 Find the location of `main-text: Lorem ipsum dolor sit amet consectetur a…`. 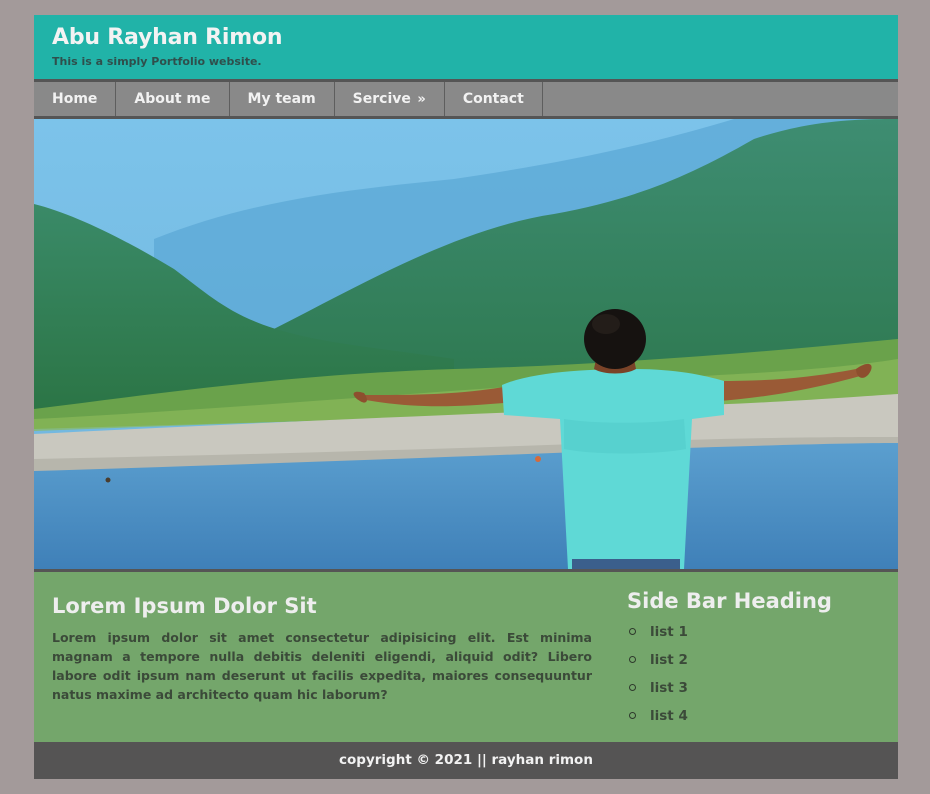

main-text: Lorem ipsum dolor sit amet consectetur a… is located at coordinates (322, 666).